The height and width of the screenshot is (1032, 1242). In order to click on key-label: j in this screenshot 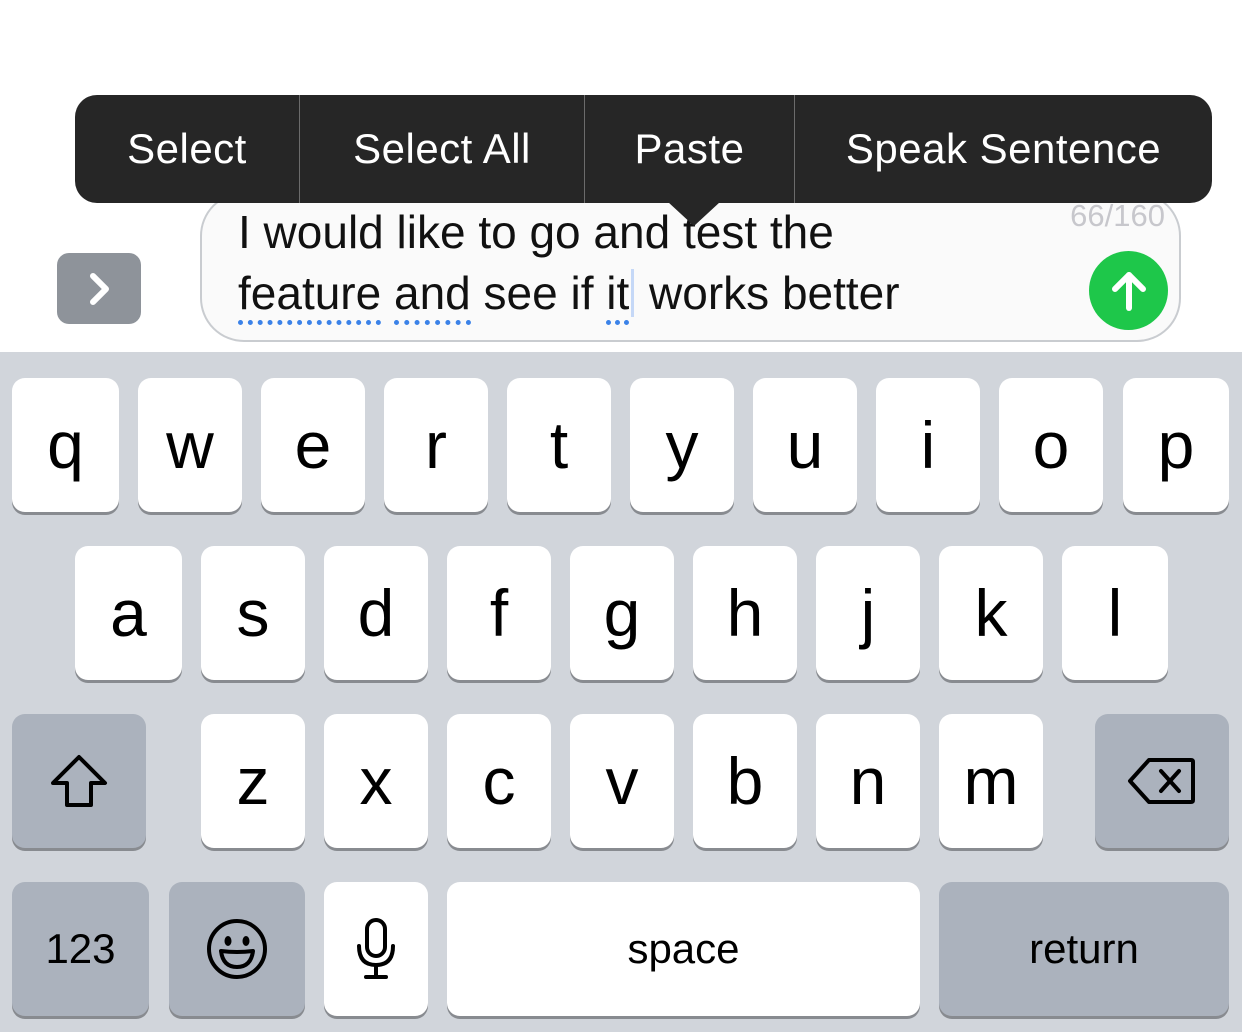, I will do `click(868, 613)`.